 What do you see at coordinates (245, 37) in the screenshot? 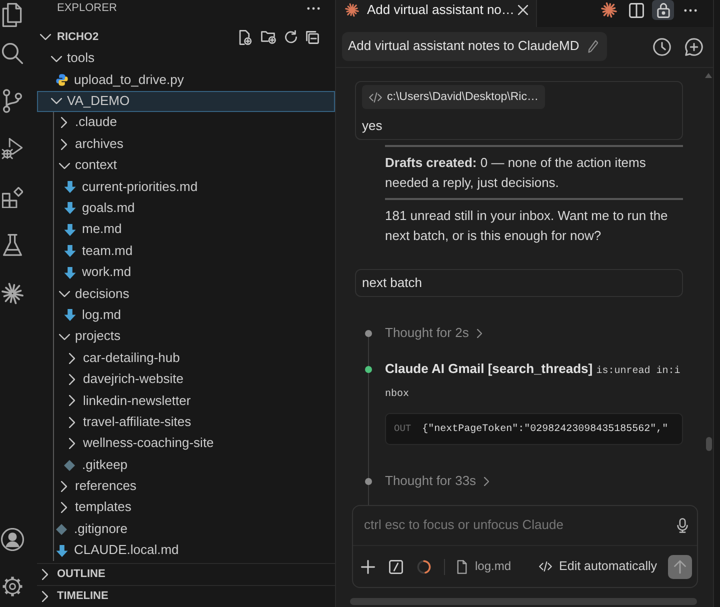
I see `new-file-icon` at bounding box center [245, 37].